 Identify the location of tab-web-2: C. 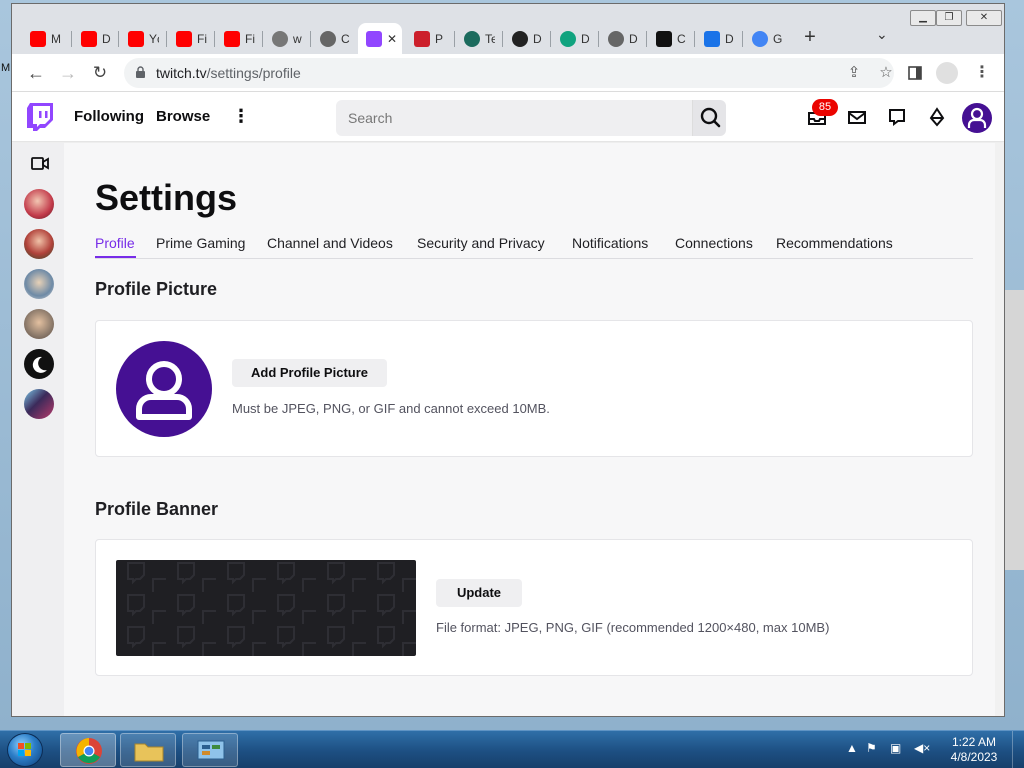
(331, 39).